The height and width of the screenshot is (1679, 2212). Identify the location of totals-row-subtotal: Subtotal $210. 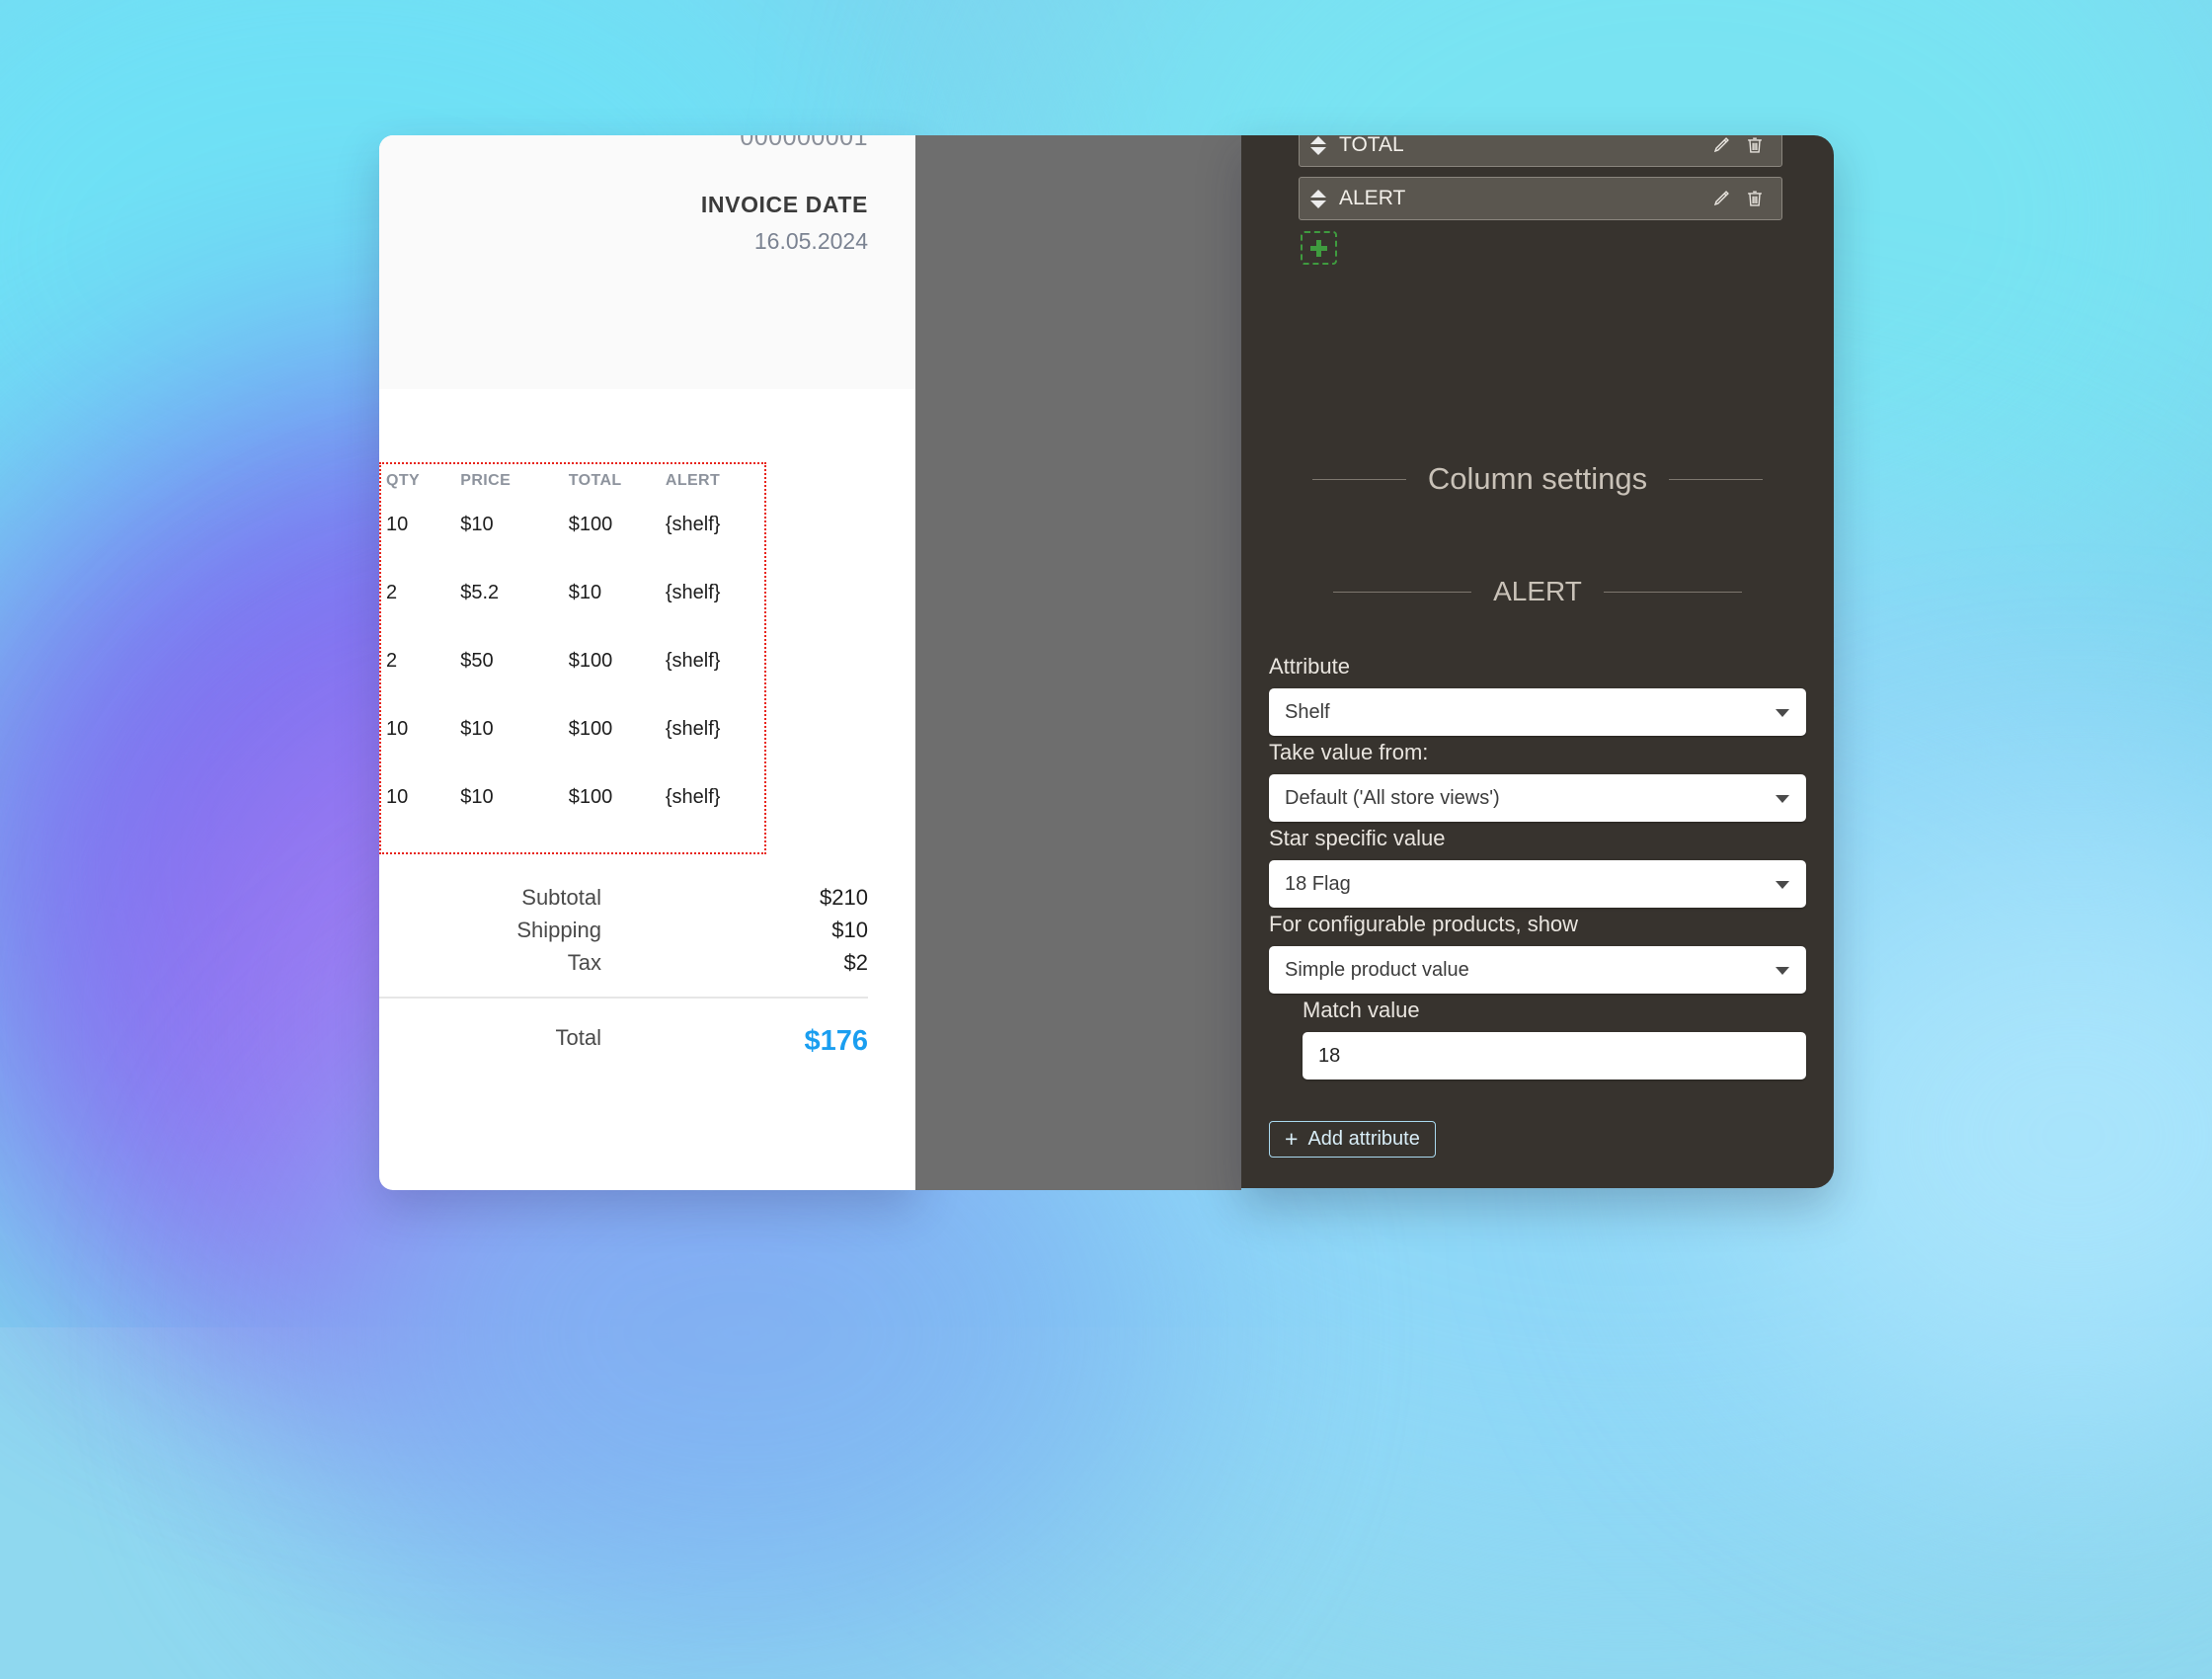
(624, 897).